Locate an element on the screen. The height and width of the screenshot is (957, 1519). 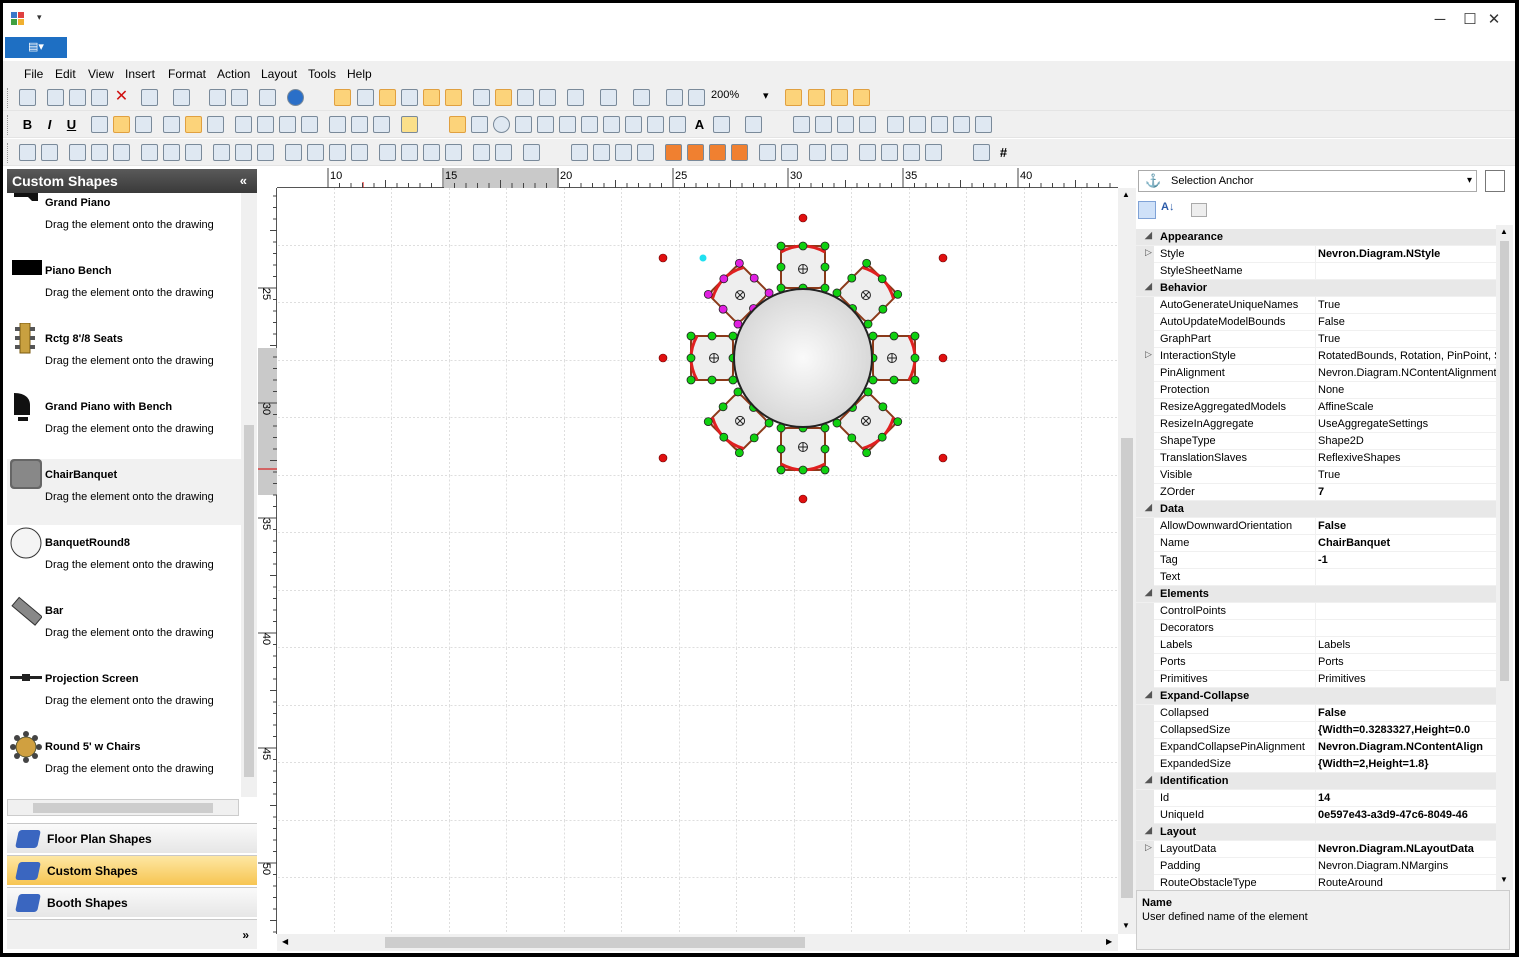
nav-booth-shapes: Booth Shapes is located at coordinates (132, 902).